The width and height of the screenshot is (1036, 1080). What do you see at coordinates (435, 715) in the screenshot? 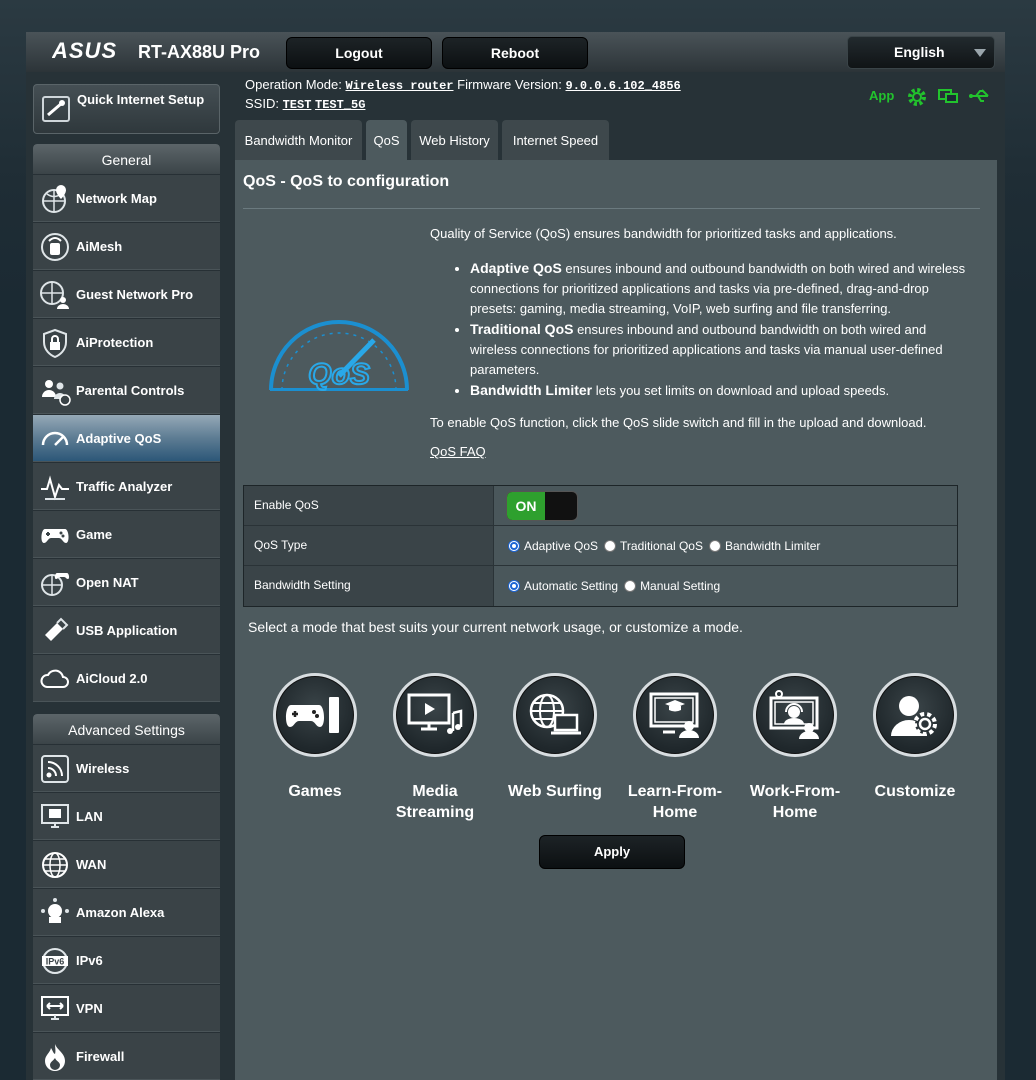
I see `media-icon` at bounding box center [435, 715].